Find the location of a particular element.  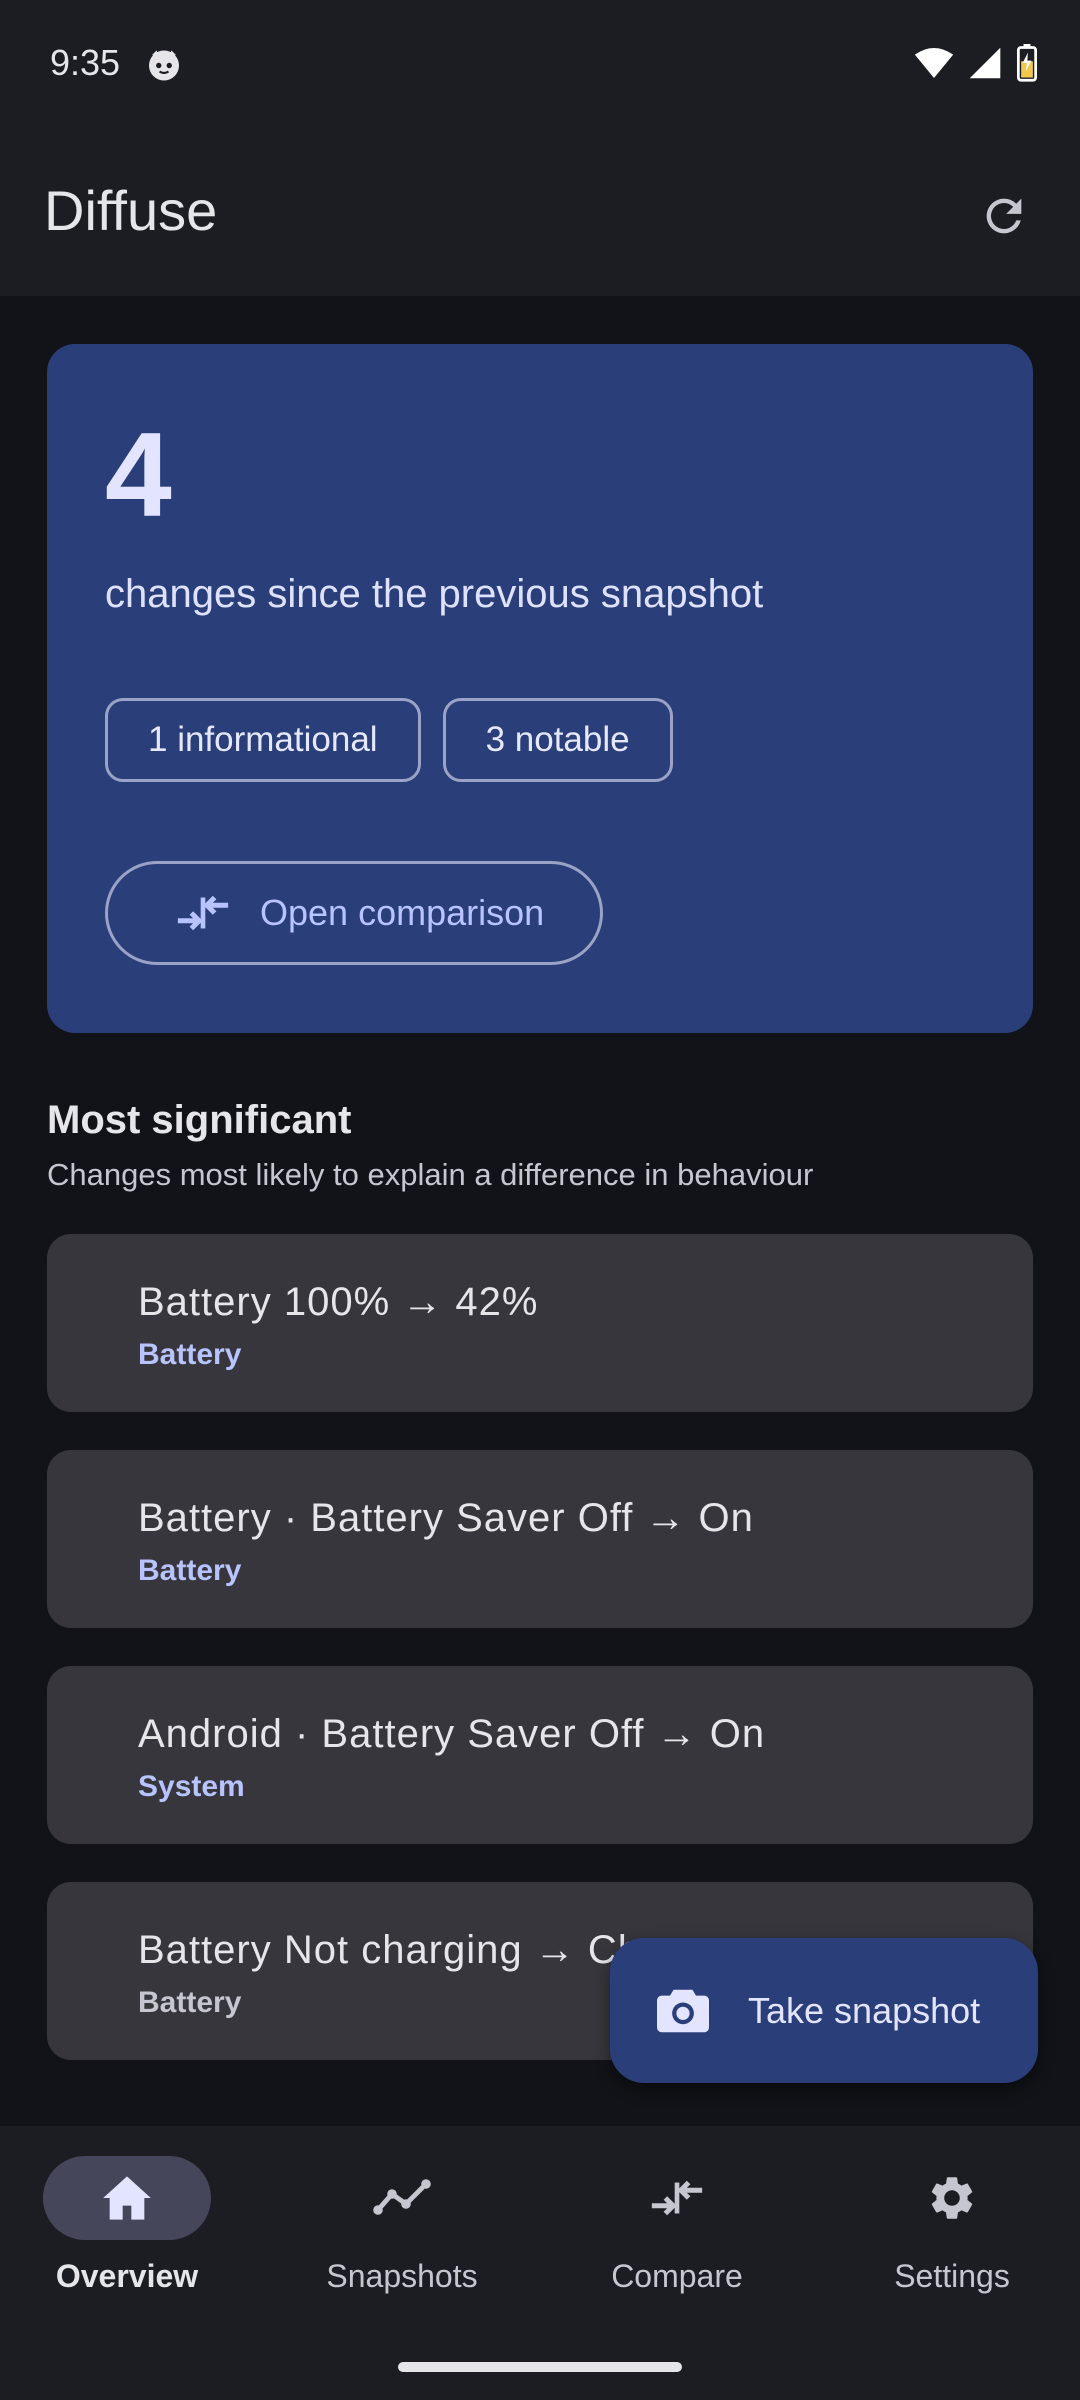

change-item: Android · Battery Saver Off → On System is located at coordinates (540, 1755).